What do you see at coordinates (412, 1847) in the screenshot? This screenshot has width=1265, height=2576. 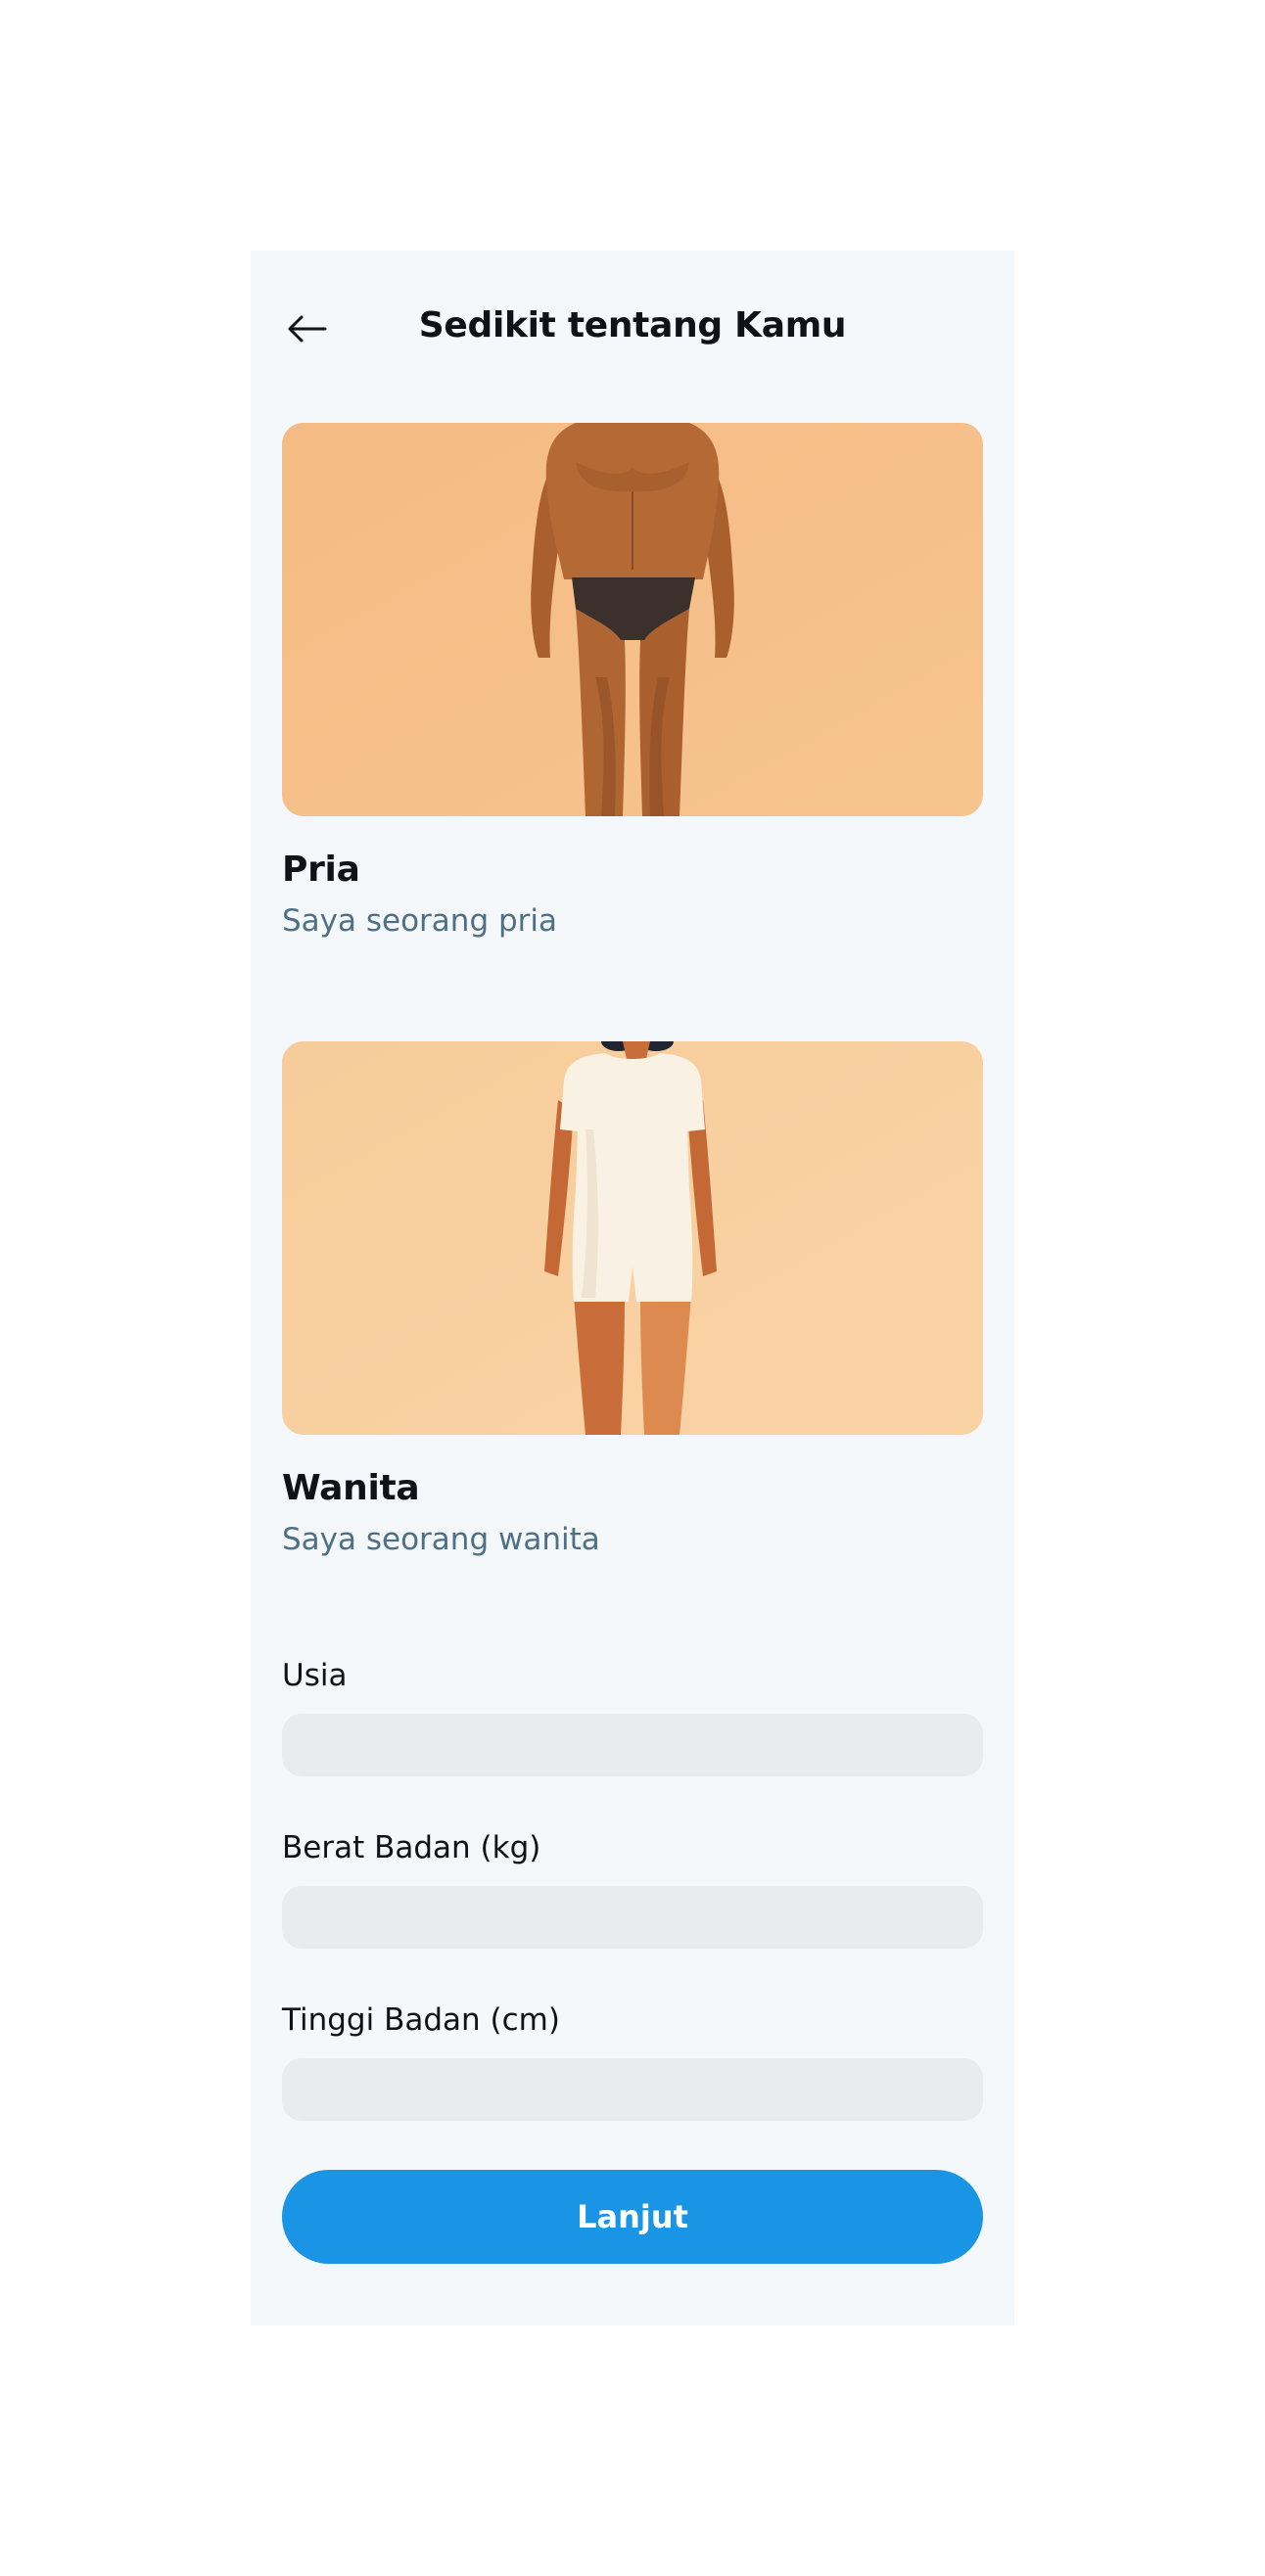 I see `weight-label: Berat Badan (kg)` at bounding box center [412, 1847].